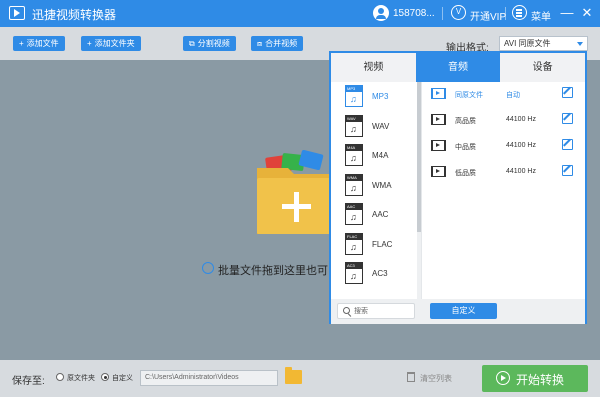 The width and height of the screenshot is (600, 397). Describe the element at coordinates (81, 378) in the screenshot. I see `original-folder-label: 原文件夹` at that location.